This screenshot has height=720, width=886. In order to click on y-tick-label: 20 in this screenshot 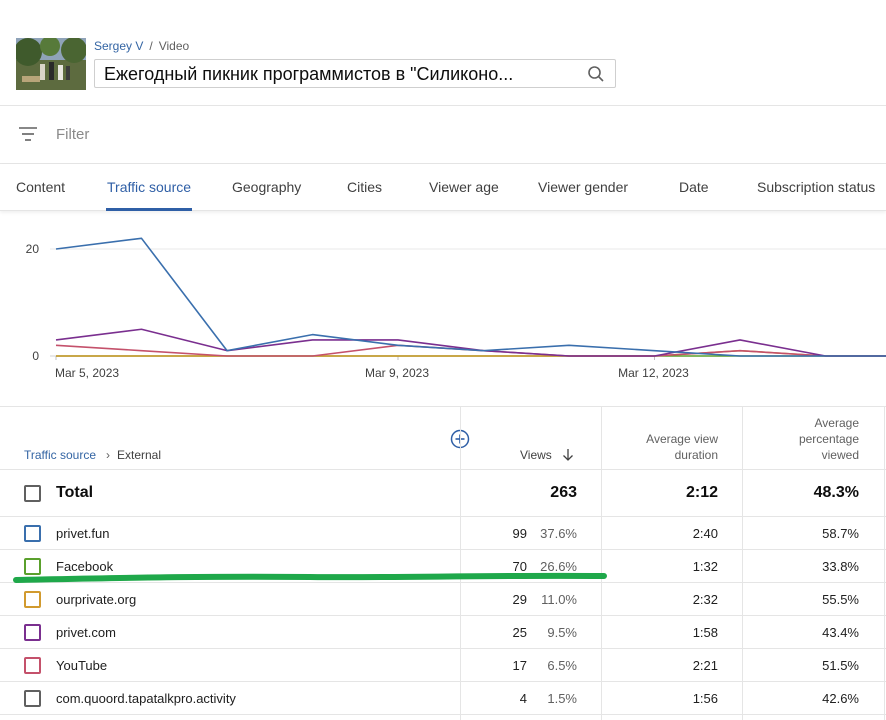, I will do `click(33, 249)`.